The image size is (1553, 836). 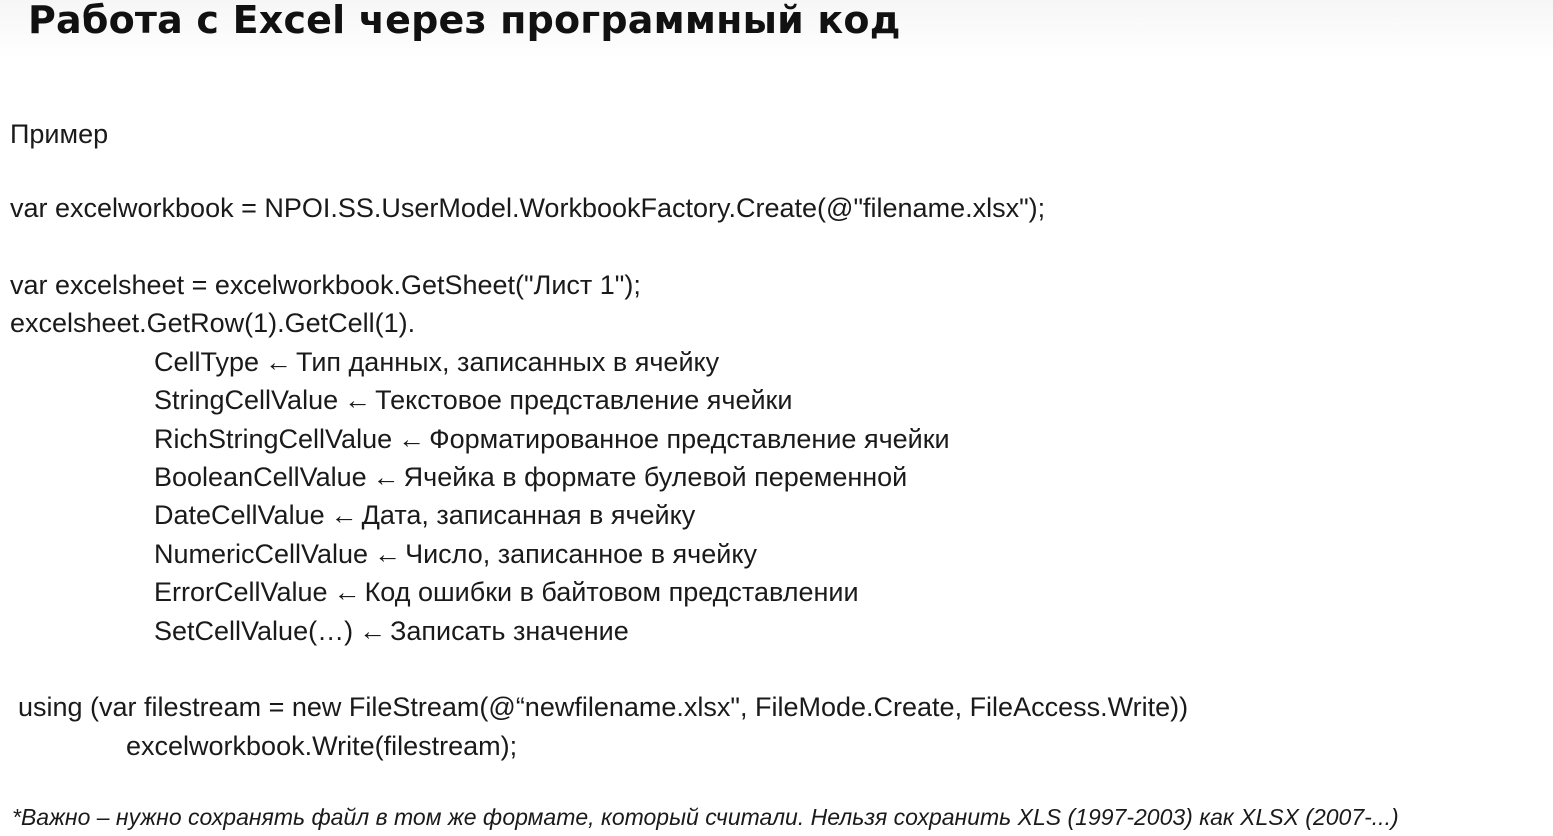 What do you see at coordinates (509, 631) in the screenshot?
I see `property-description: Записать значение` at bounding box center [509, 631].